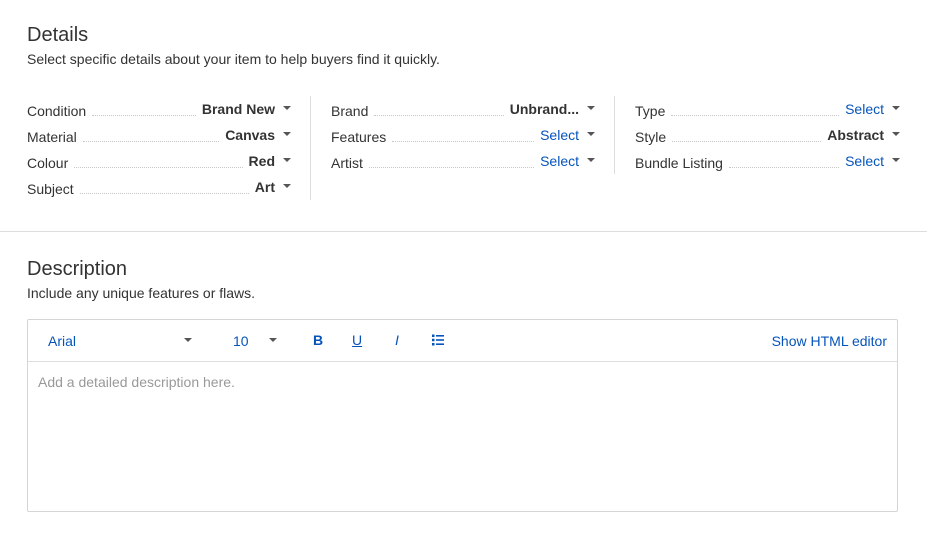 The height and width of the screenshot is (539, 927). I want to click on detail-label: Features, so click(359, 137).